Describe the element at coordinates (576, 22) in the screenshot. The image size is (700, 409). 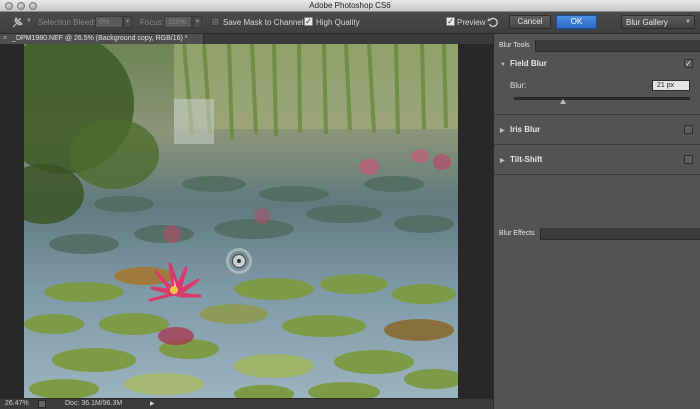
I see `ok-button: OK` at that location.